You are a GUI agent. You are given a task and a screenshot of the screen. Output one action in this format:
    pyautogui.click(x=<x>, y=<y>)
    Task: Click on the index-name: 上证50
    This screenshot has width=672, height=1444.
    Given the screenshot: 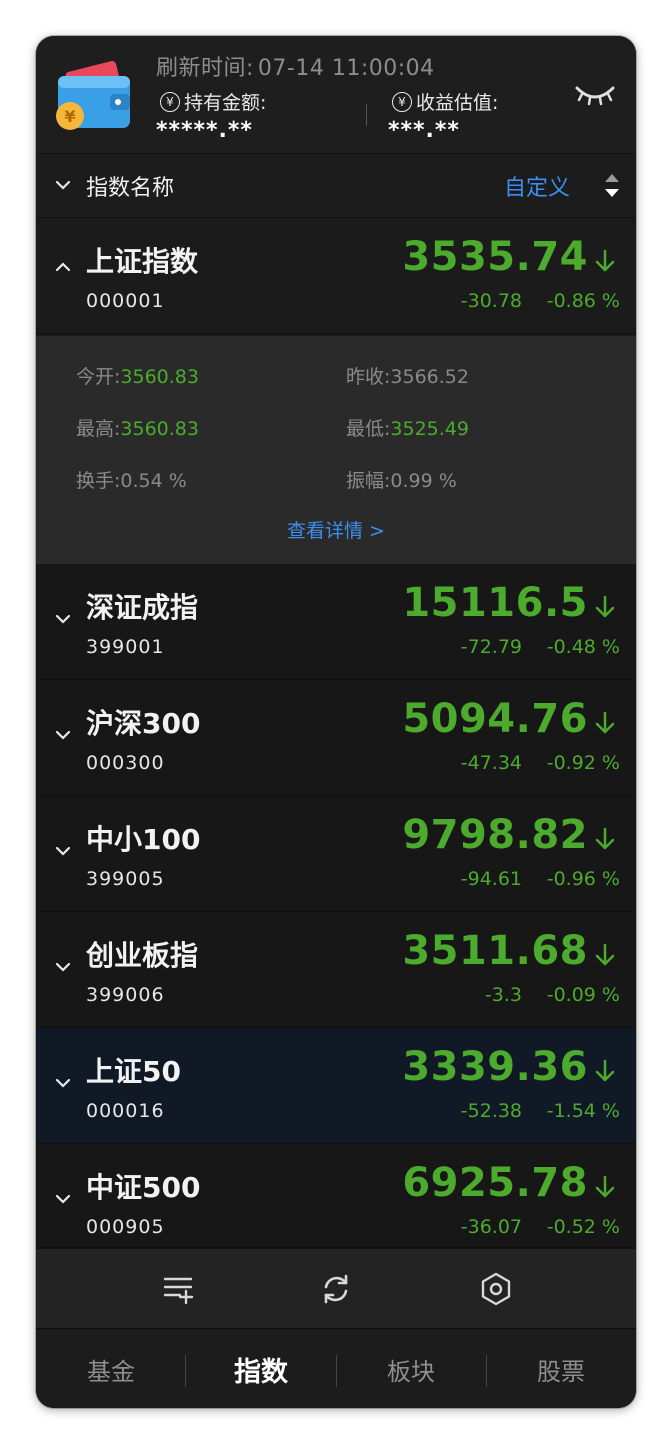 What is the action you would take?
    pyautogui.click(x=133, y=1071)
    